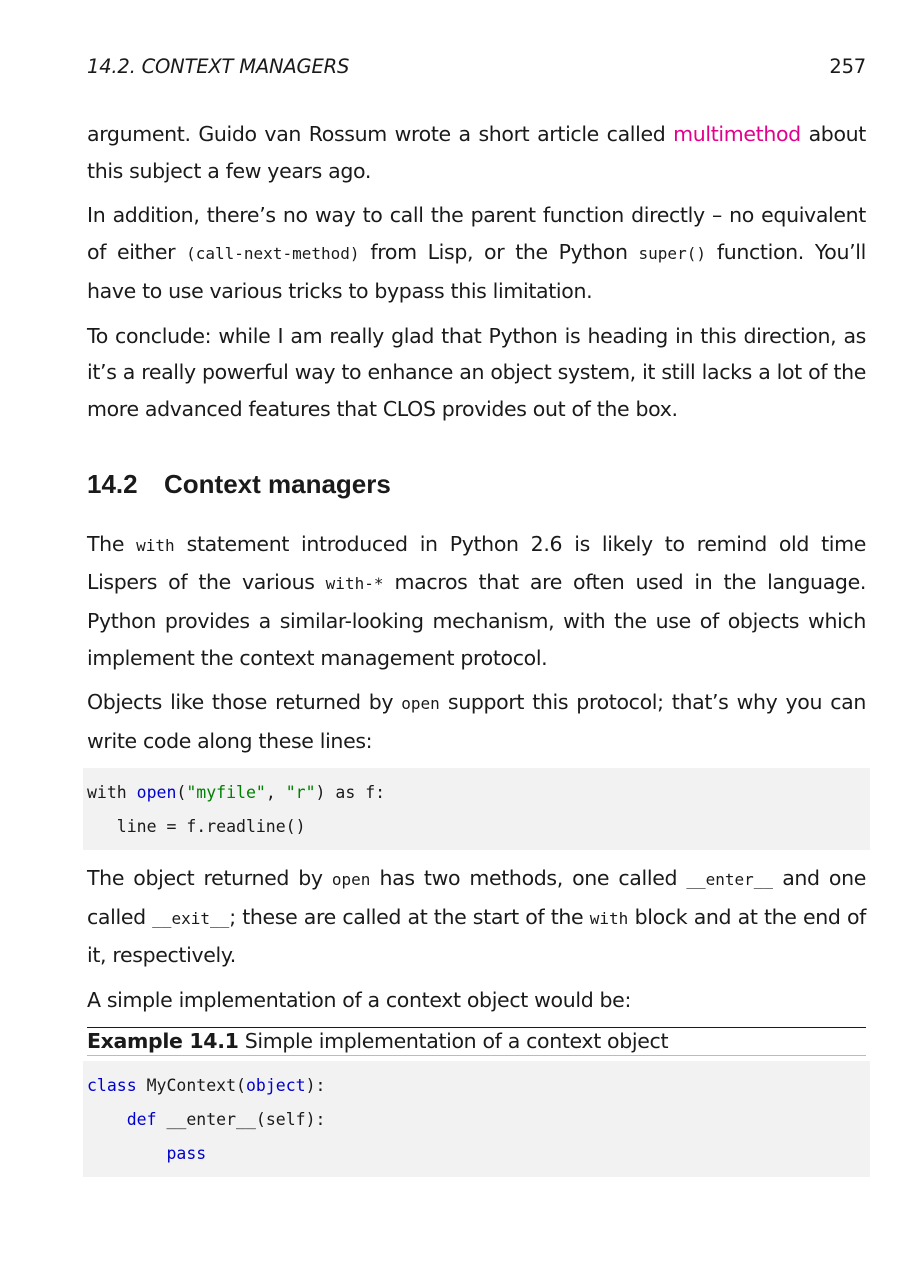 Image resolution: width=909 pixels, height=1286 pixels. I want to click on code-line: pass, so click(476, 1154).